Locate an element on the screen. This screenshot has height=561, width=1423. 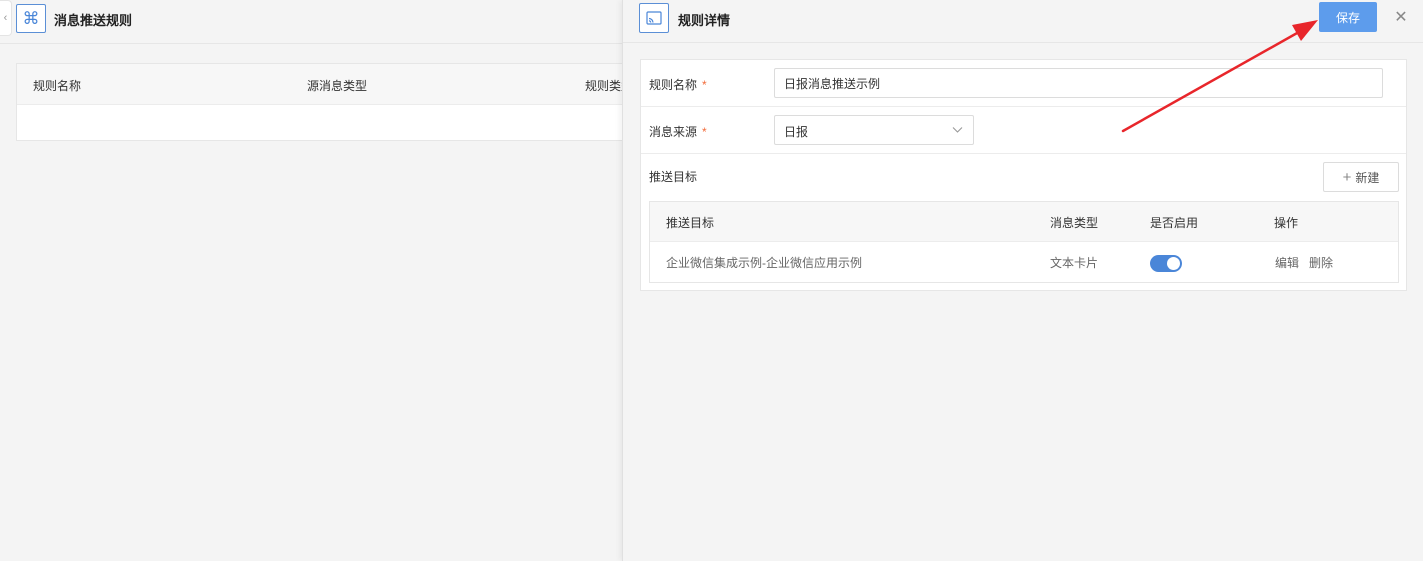
target-table-header: 推送目标 消息类型 是否启用 操作 is located at coordinates (1024, 222).